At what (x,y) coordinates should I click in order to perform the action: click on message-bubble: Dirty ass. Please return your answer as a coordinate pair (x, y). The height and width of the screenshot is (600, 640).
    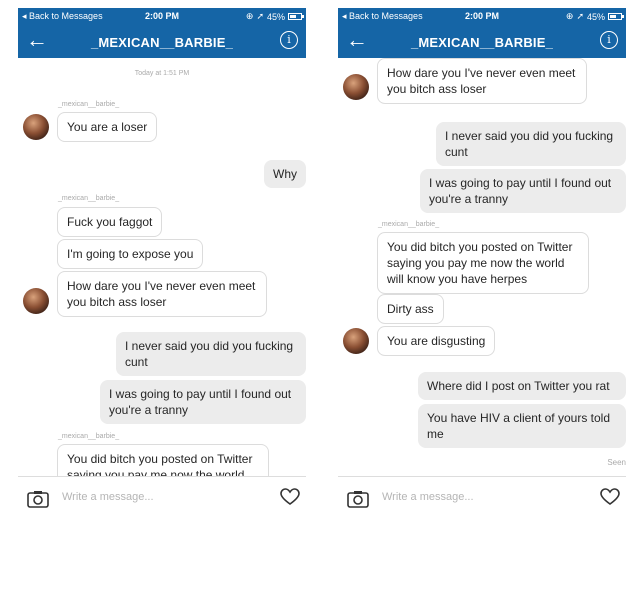
    Looking at the image, I should click on (410, 309).